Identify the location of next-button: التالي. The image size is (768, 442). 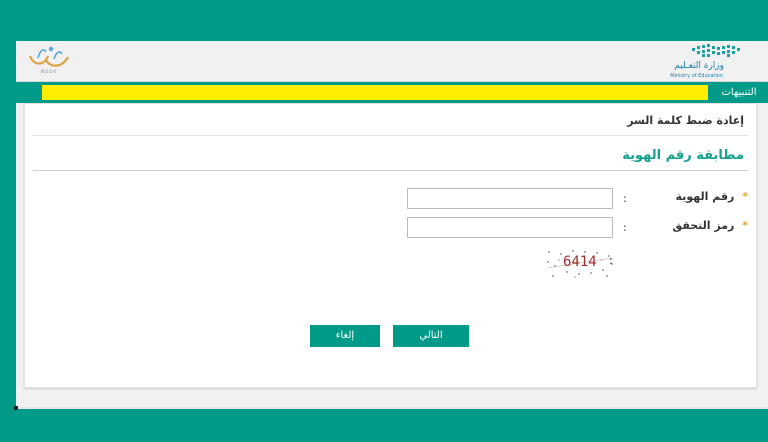
(431, 336).